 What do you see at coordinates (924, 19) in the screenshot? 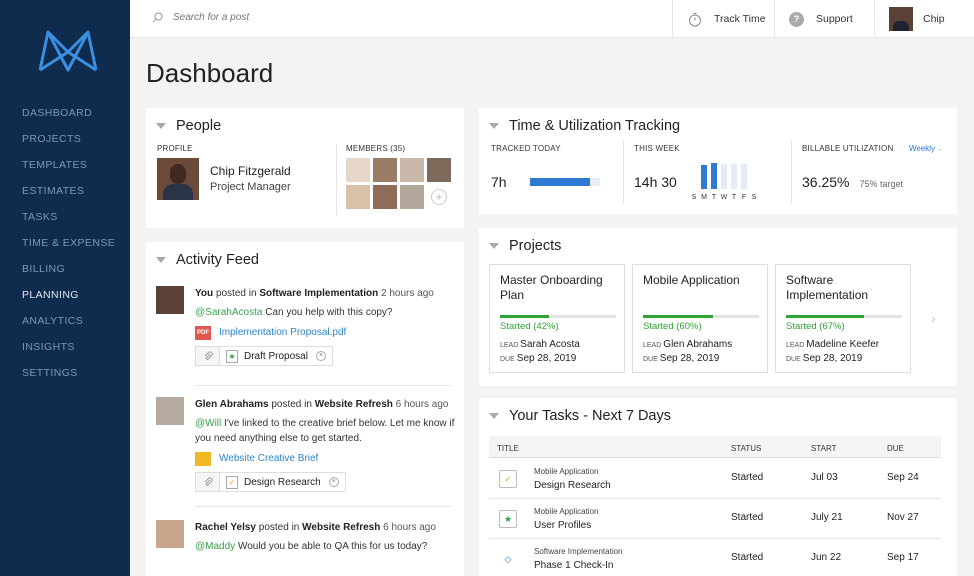
I see `user-menu: Chip` at bounding box center [924, 19].